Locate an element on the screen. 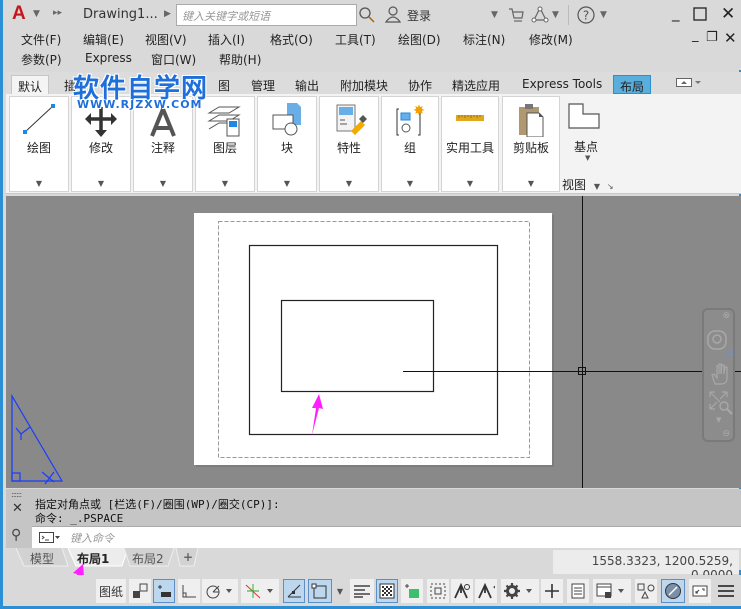 This screenshot has height=609, width=741. quick-access-expand-icon: ▸▸ is located at coordinates (57, 13).